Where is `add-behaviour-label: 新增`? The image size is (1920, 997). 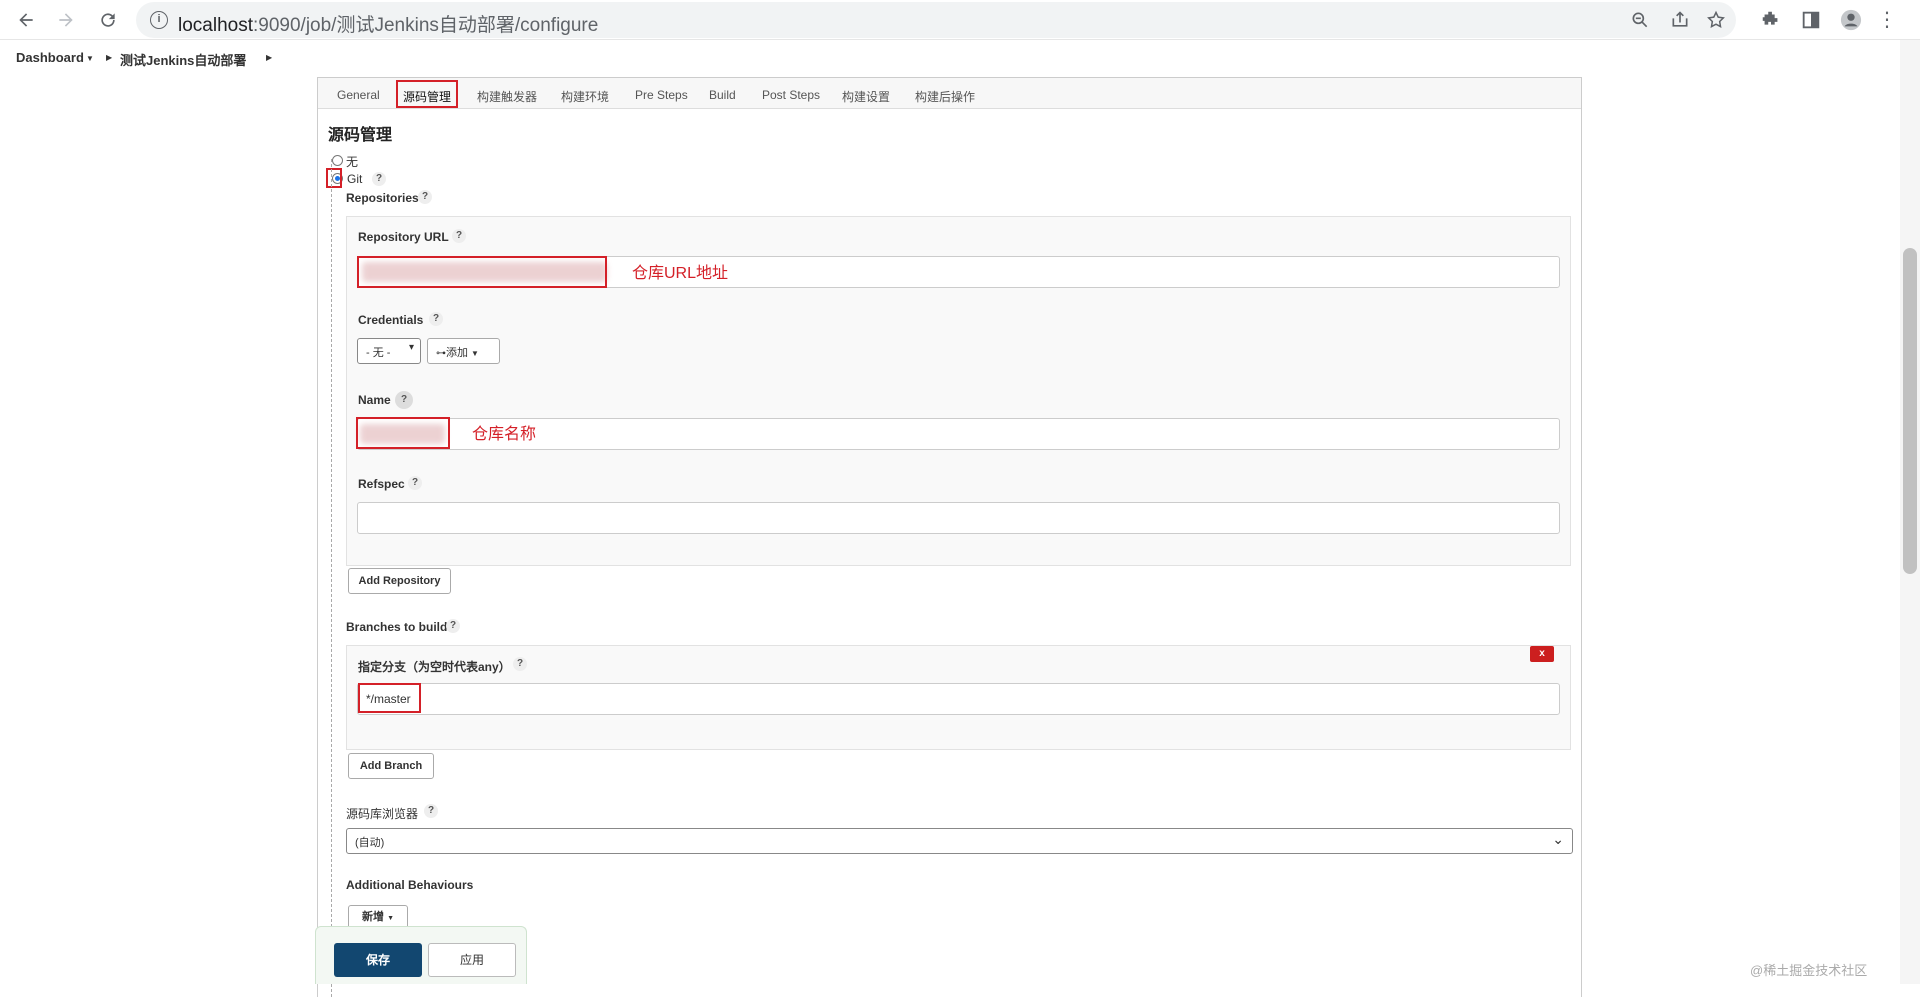
add-behaviour-label: 新增 is located at coordinates (373, 917).